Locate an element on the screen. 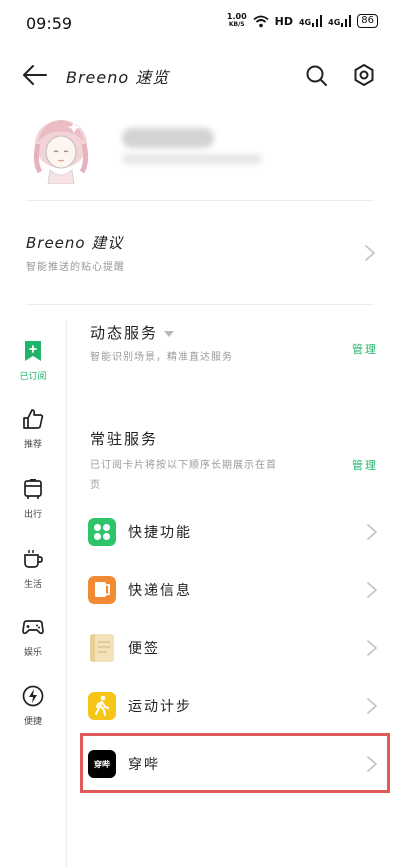 This screenshot has width=400, height=867. service-card-quick-functions: 快捷功能 is located at coordinates (235, 532).